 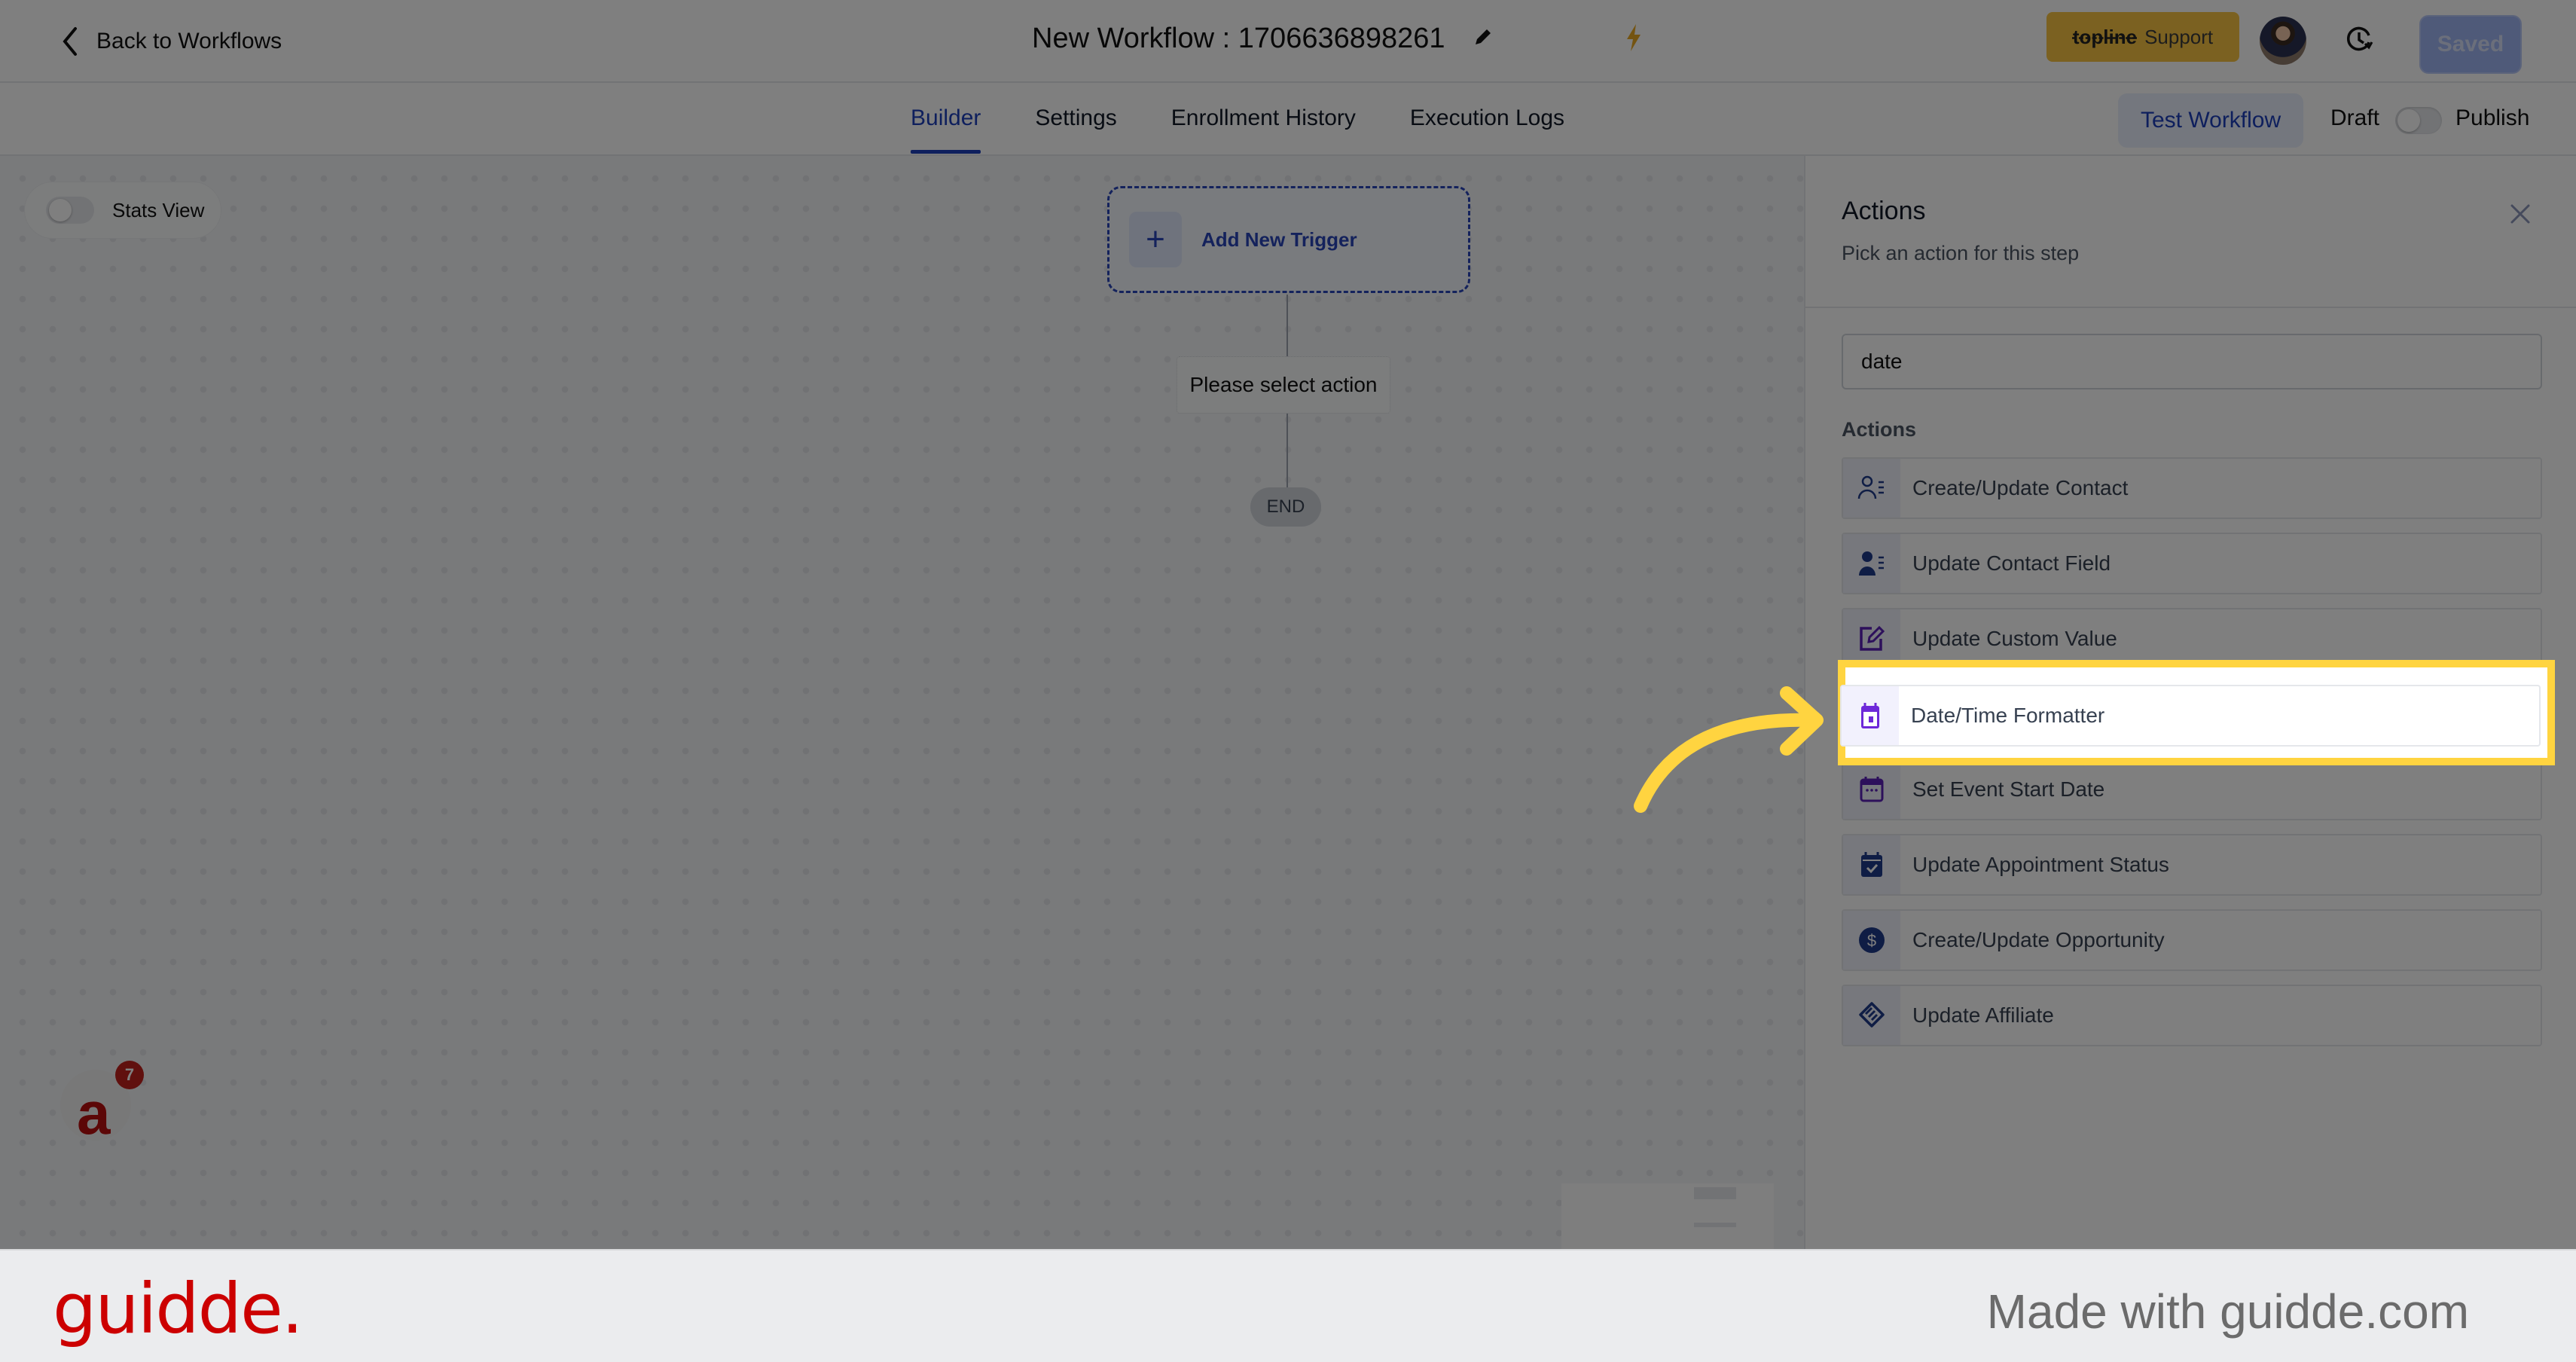 What do you see at coordinates (2039, 939) in the screenshot?
I see `action-label: Create/Update Opportunity` at bounding box center [2039, 939].